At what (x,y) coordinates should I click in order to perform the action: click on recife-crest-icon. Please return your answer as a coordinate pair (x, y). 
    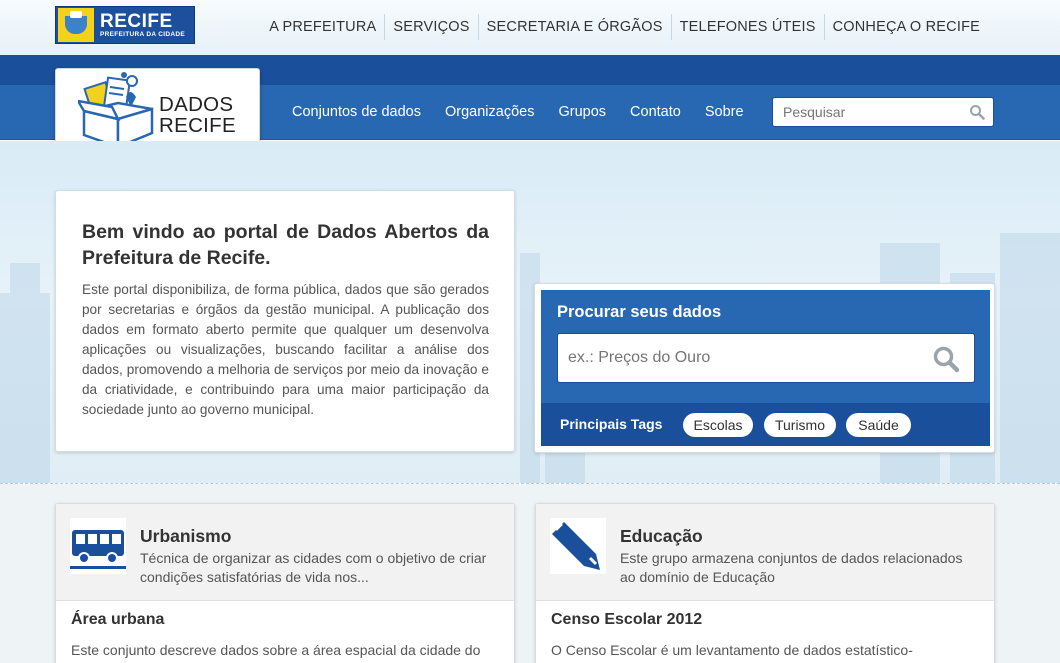
    Looking at the image, I should click on (76, 25).